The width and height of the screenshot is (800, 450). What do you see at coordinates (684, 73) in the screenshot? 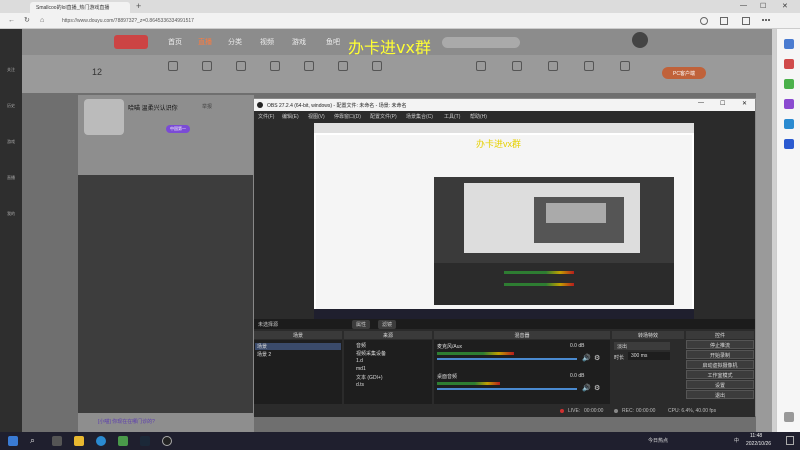
I see `pc-client-button: PC客户端` at bounding box center [684, 73].